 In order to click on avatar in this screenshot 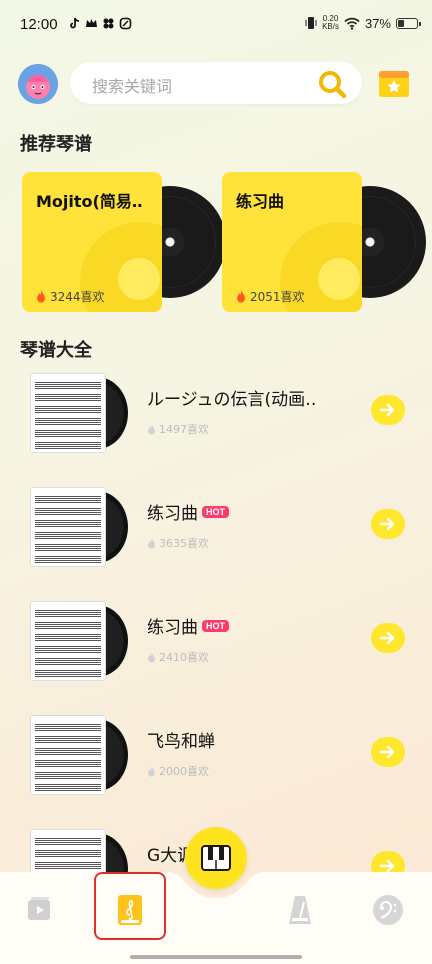, I will do `click(38, 84)`.